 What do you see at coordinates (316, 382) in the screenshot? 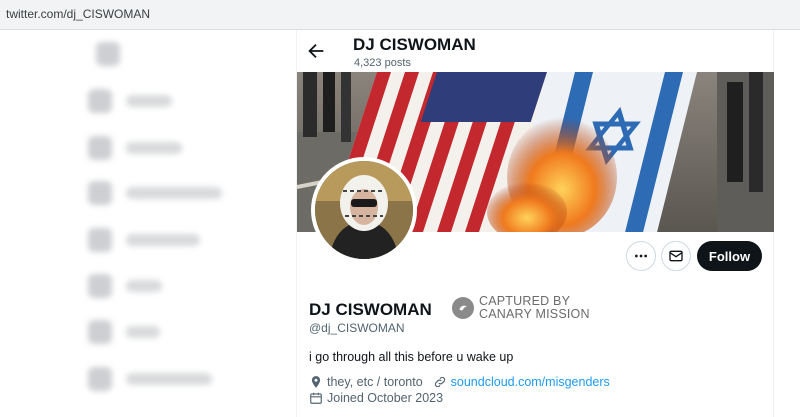
I see `location-icon` at bounding box center [316, 382].